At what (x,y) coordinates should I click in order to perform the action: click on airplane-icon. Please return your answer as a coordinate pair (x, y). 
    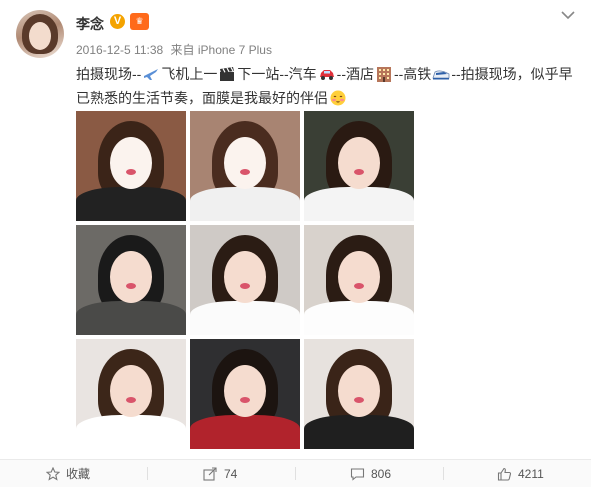
    Looking at the image, I should click on (151, 74).